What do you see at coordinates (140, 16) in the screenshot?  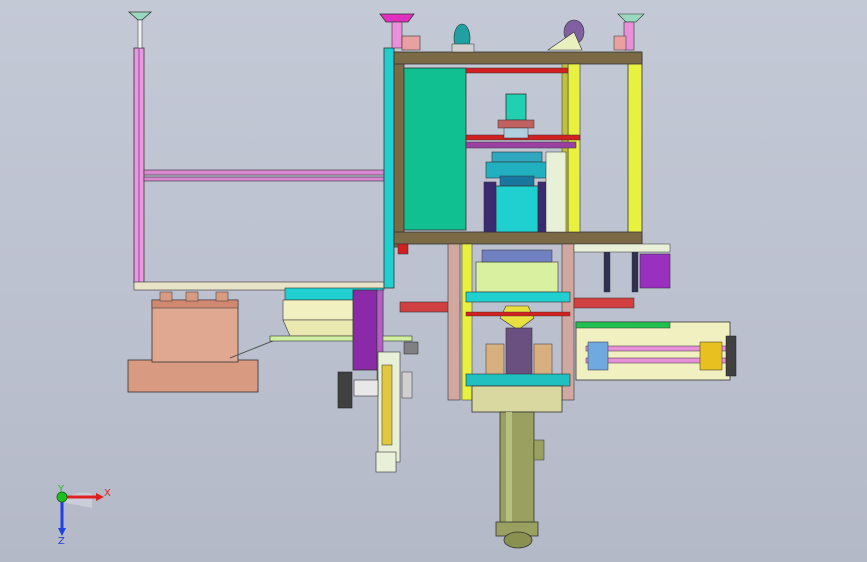 I see `leveling-foot-left` at bounding box center [140, 16].